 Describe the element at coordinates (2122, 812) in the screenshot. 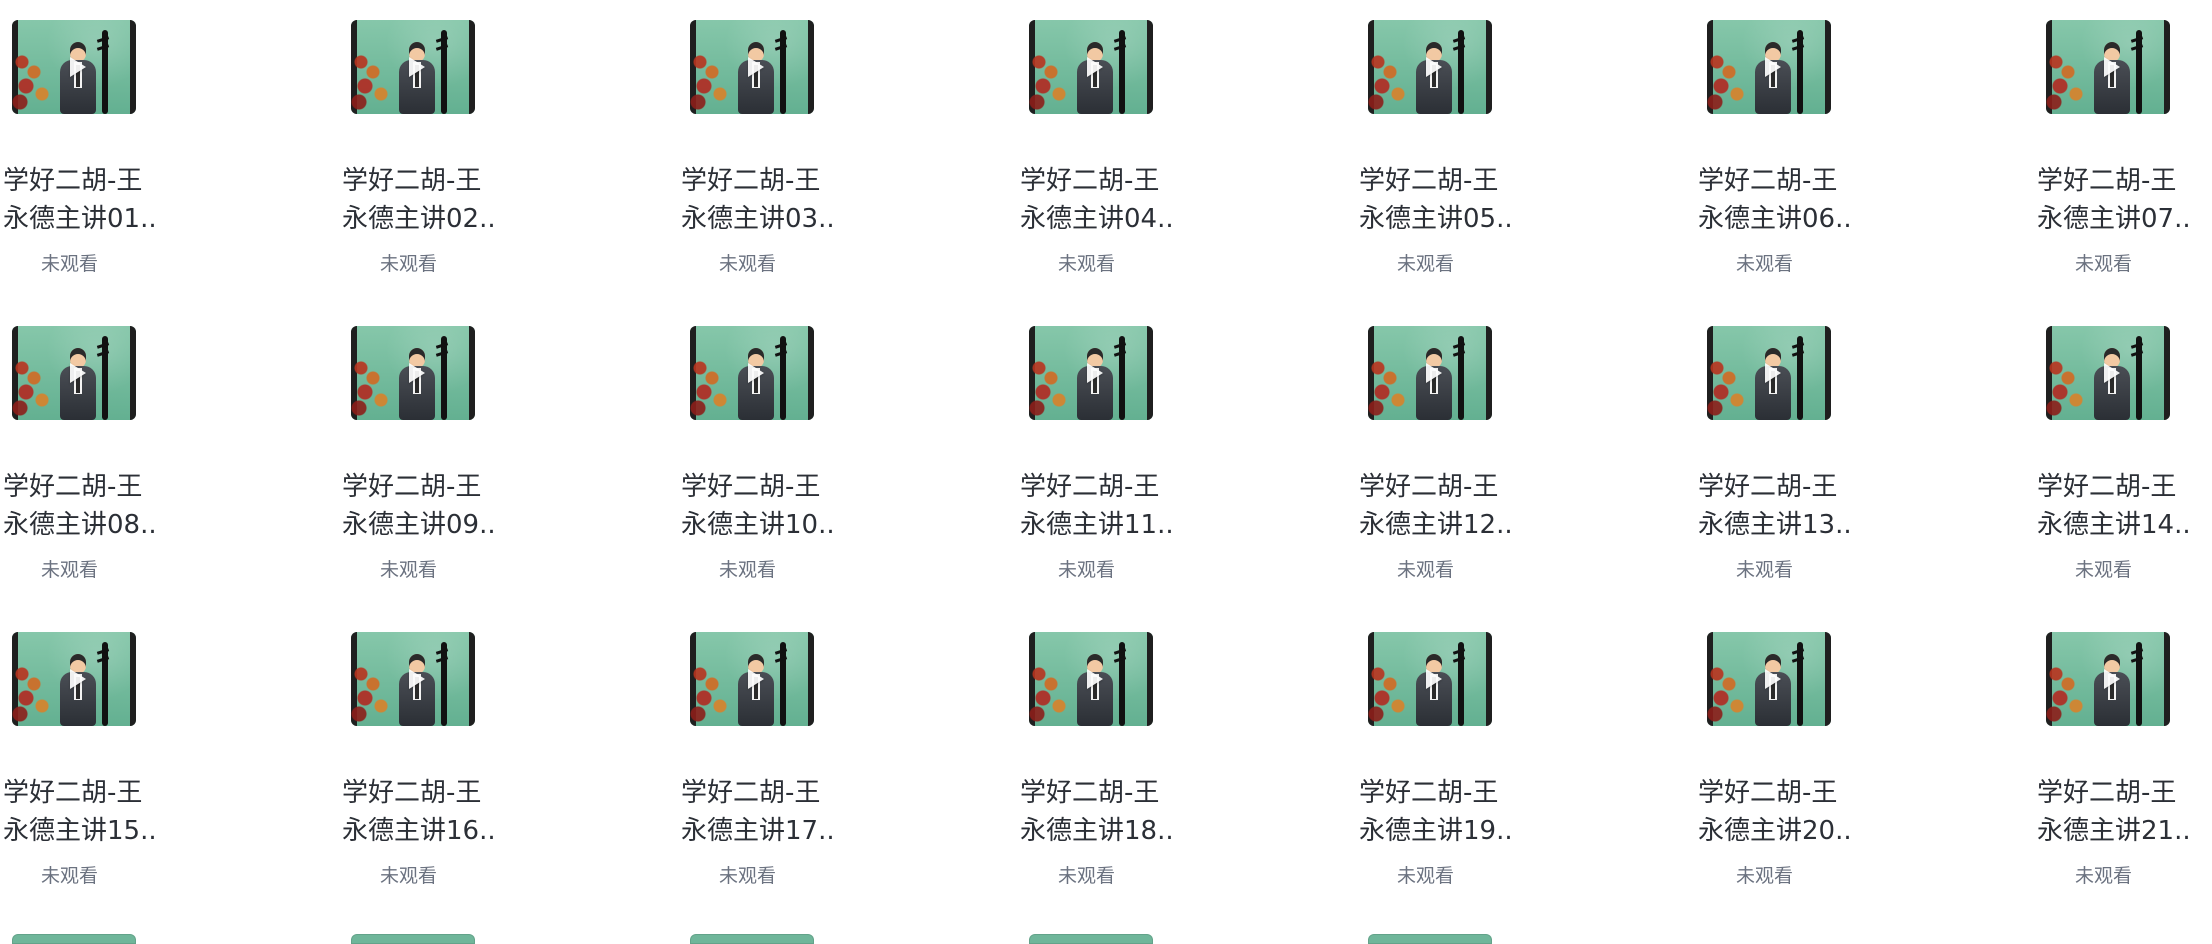

I see `video-title: 学好二胡-王 永德主讲21..` at that location.